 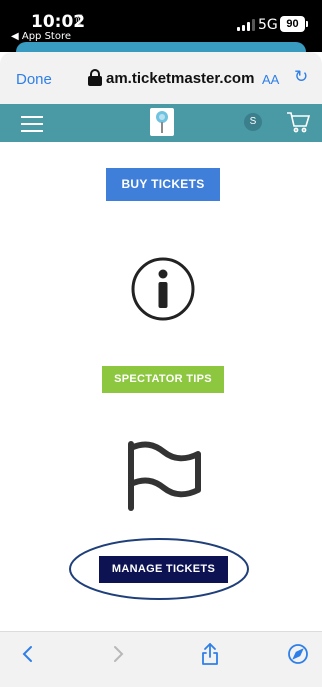 What do you see at coordinates (119, 654) in the screenshot?
I see `forward-icon` at bounding box center [119, 654].